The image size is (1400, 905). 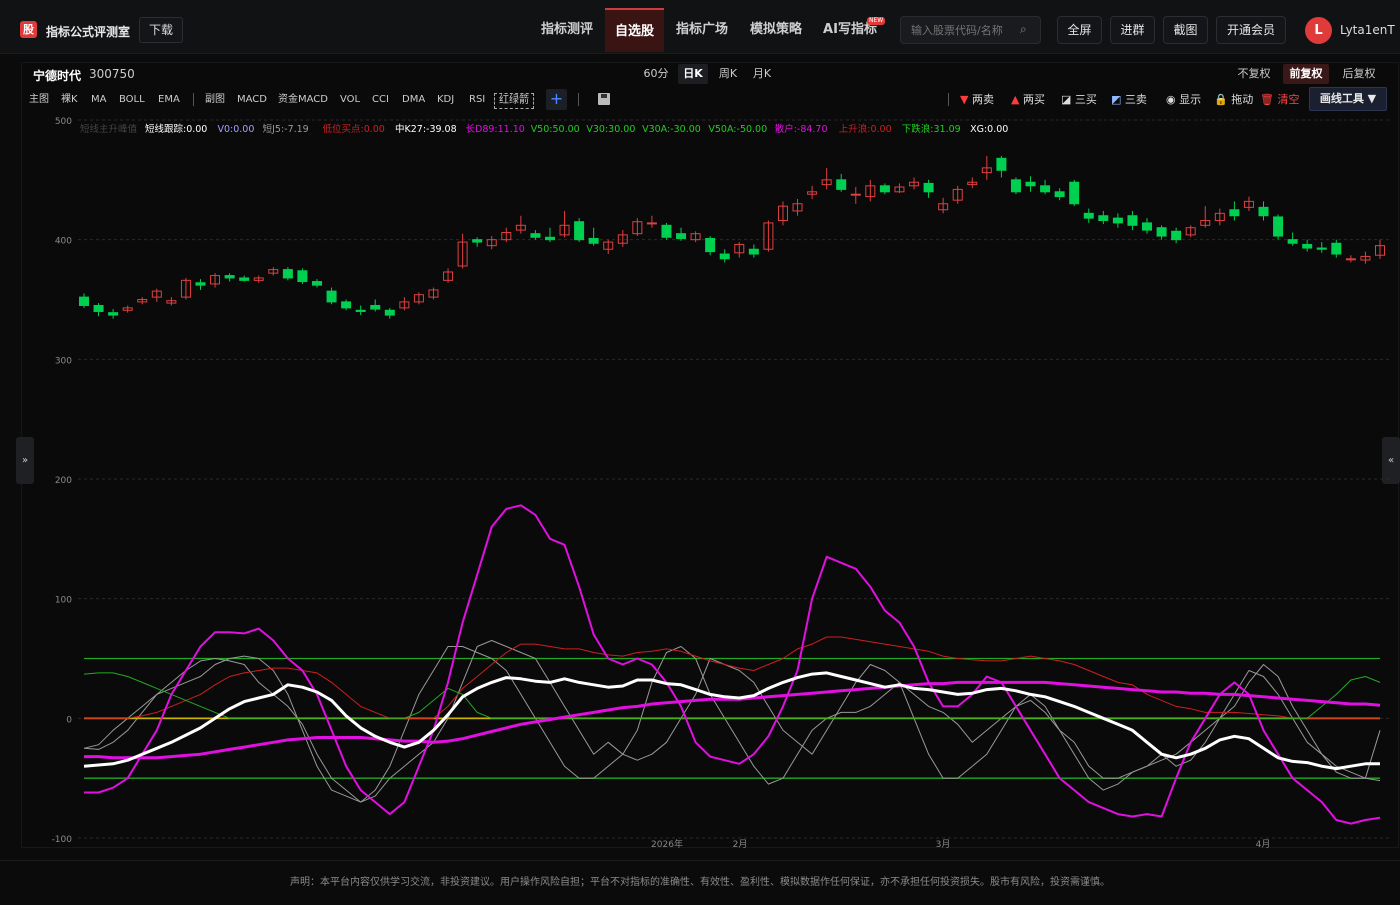 What do you see at coordinates (671, 129) in the screenshot?
I see `legend-item: V30A:-30.00` at bounding box center [671, 129].